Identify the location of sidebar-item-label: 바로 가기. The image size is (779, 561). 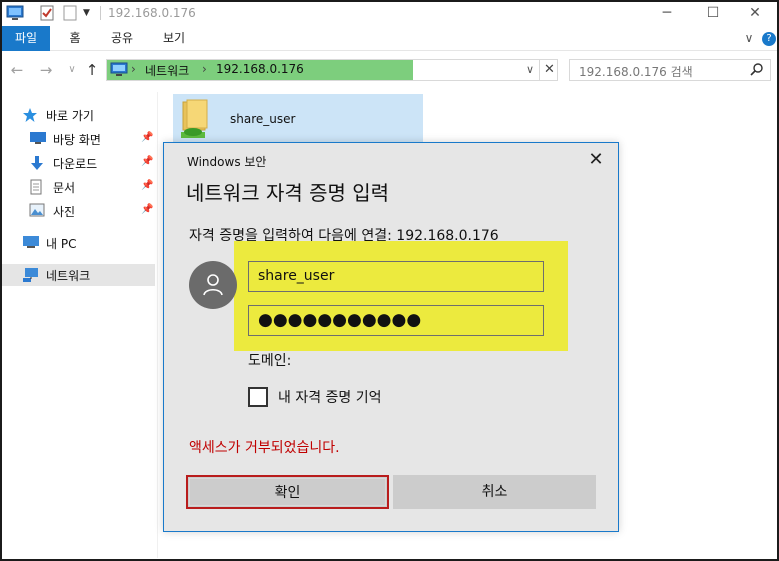
(70, 115).